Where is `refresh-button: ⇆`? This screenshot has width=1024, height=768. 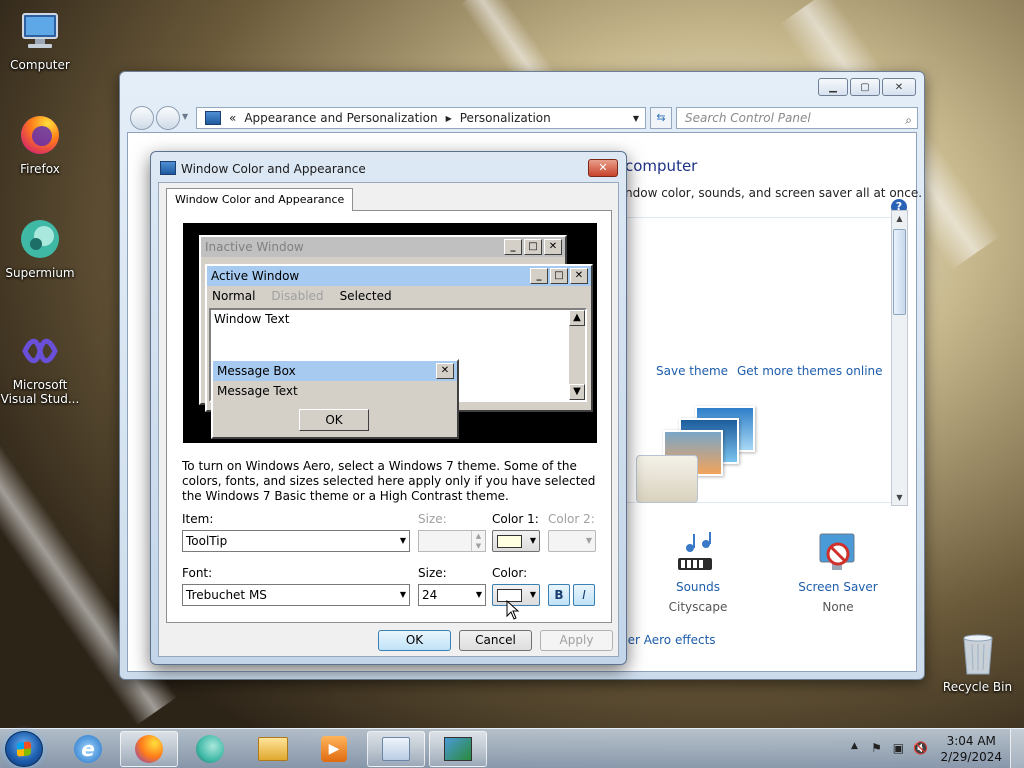
refresh-button: ⇆ is located at coordinates (661, 118).